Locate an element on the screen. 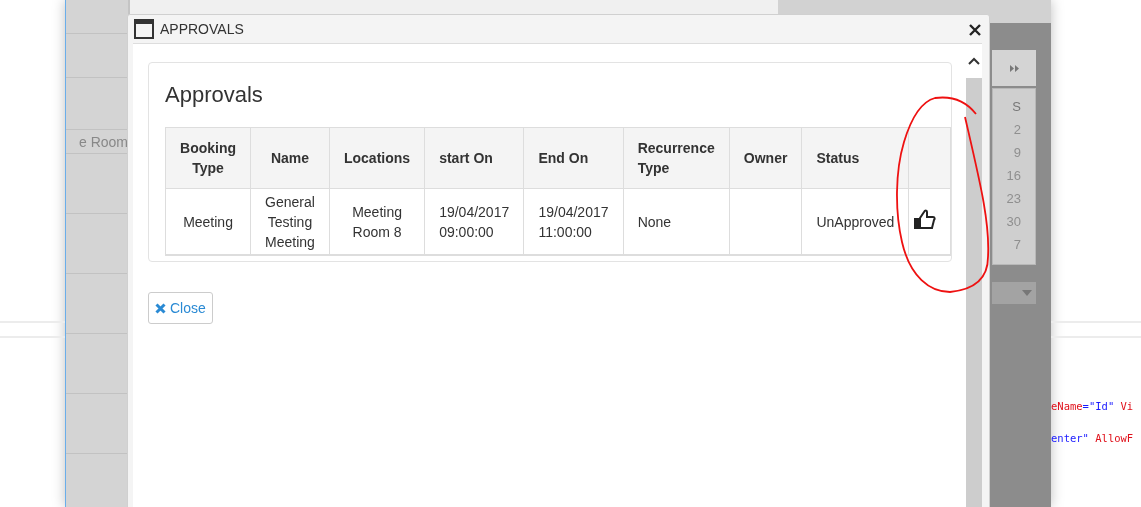 This screenshot has height=507, width=1141. scroll-up-icon is located at coordinates (974, 61).